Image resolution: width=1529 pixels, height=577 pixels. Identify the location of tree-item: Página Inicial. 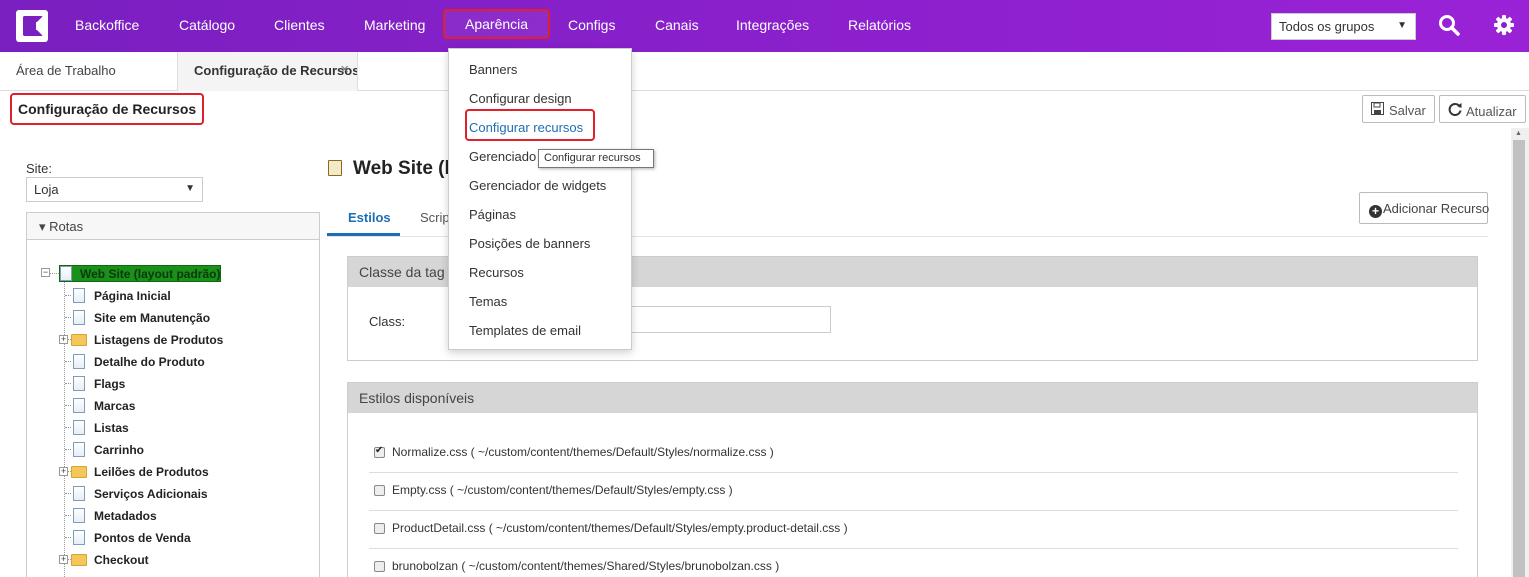
(132, 296).